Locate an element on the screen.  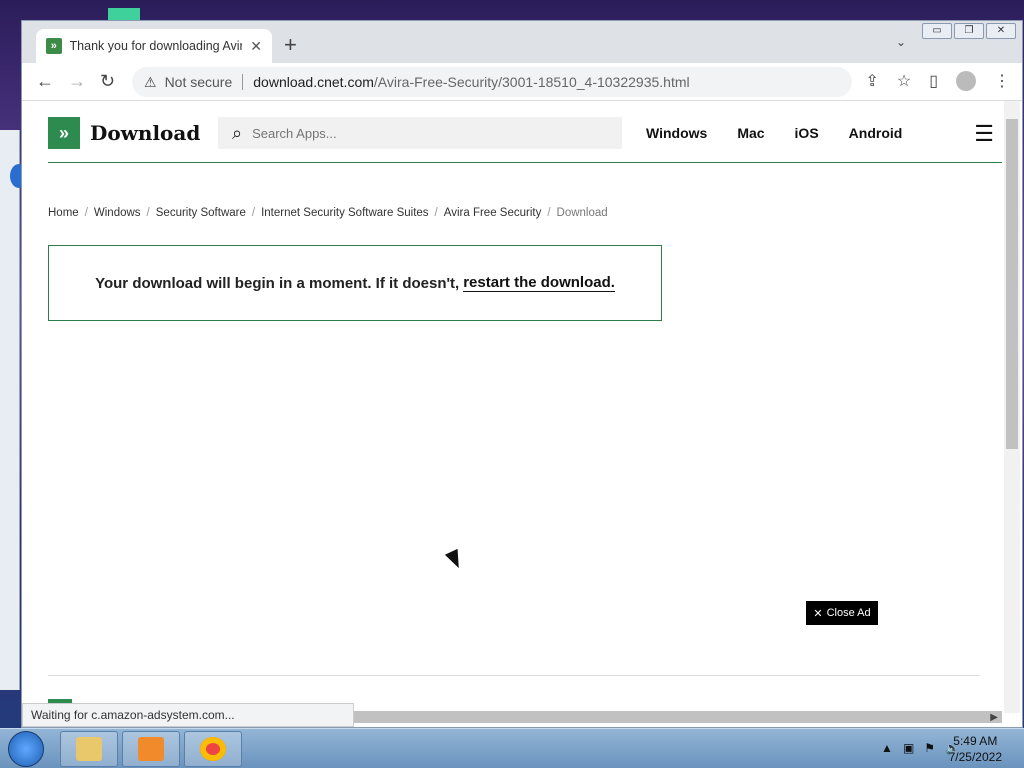
breadcrumb-security-software: Security Software is located at coordinates (201, 213).